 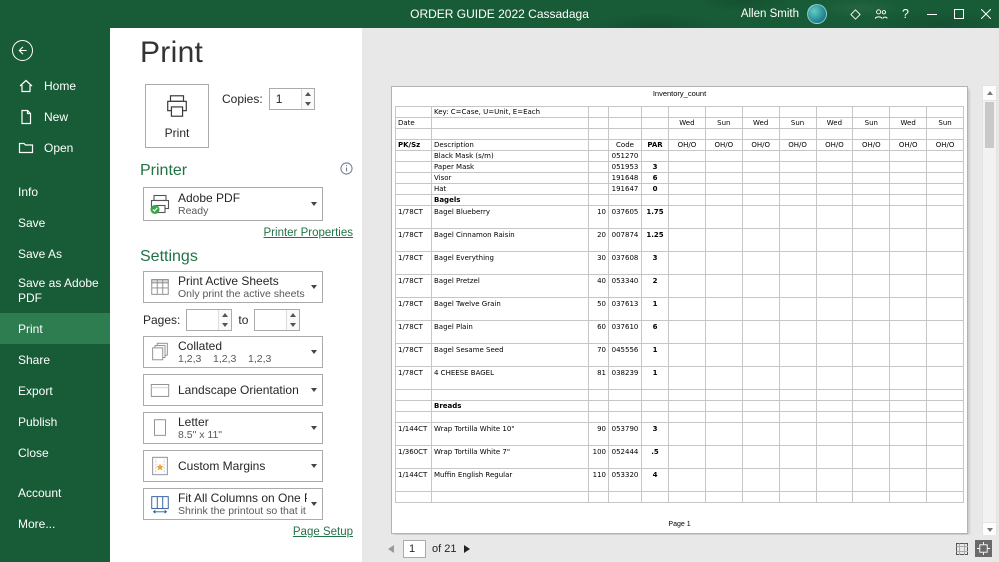 What do you see at coordinates (655, 145) in the screenshot?
I see `preview-cell: PAR` at bounding box center [655, 145].